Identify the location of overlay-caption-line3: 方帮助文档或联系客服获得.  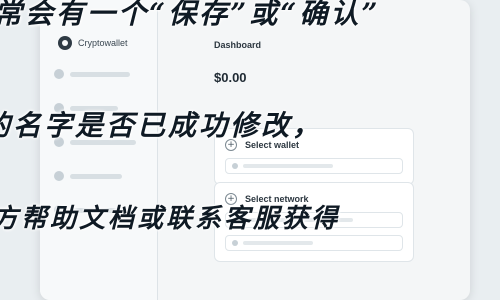
(170, 219).